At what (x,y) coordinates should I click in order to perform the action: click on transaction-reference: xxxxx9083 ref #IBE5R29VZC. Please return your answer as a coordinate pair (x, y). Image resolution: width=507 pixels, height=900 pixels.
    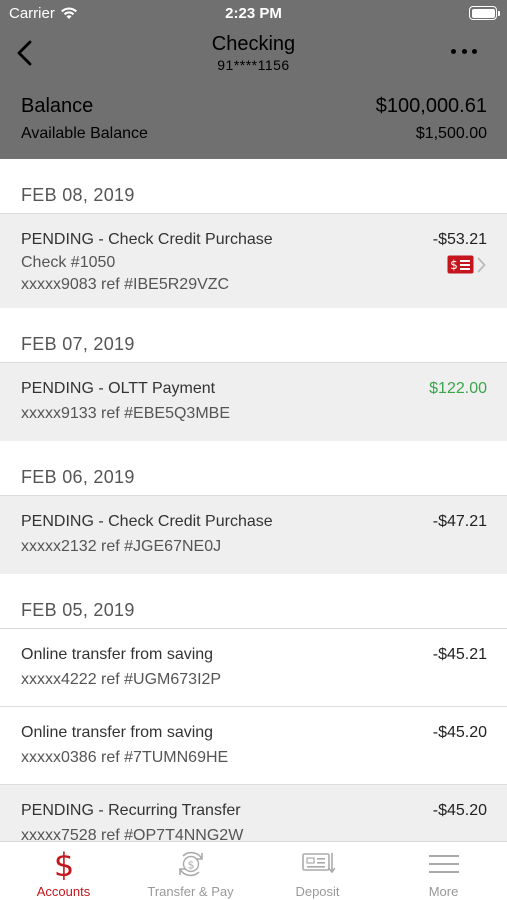
    Looking at the image, I should click on (125, 284).